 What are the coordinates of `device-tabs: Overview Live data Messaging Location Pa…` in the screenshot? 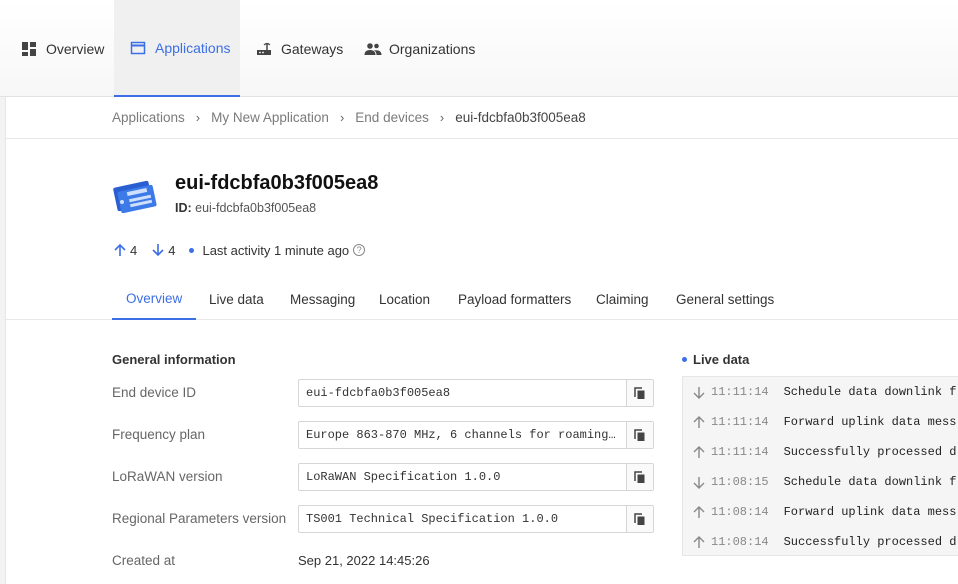 It's located at (482, 299).